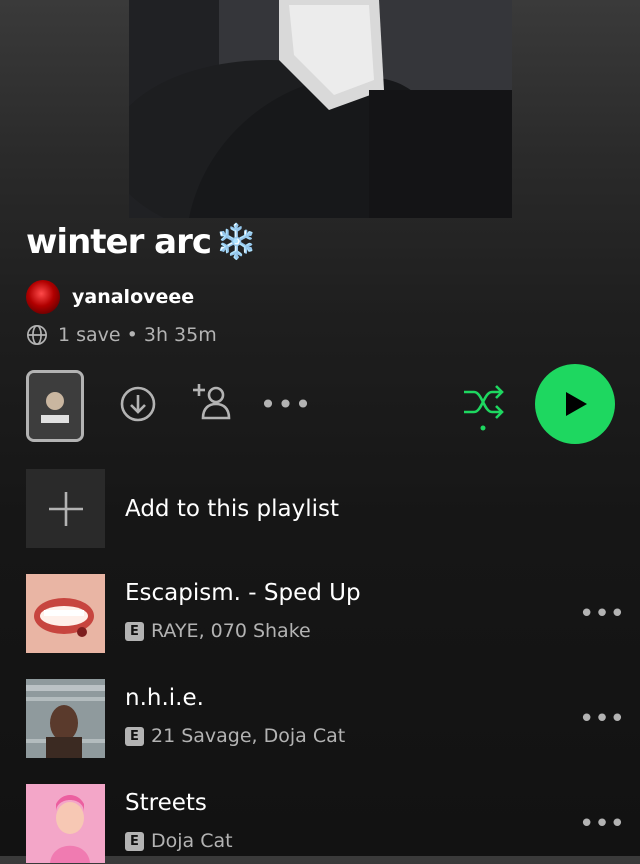 This screenshot has width=640, height=864. I want to click on owner-name: yanaloveee, so click(133, 297).